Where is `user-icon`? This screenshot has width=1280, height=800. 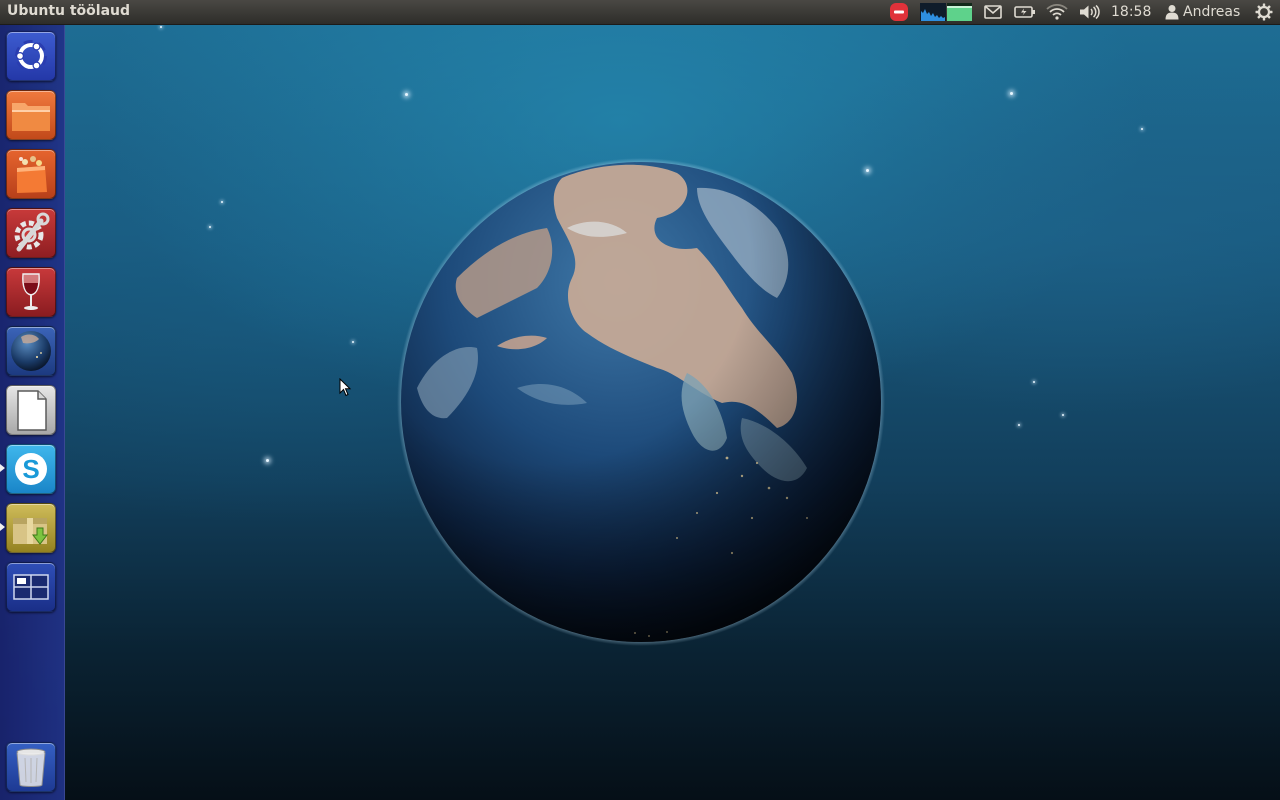 user-icon is located at coordinates (1172, 12).